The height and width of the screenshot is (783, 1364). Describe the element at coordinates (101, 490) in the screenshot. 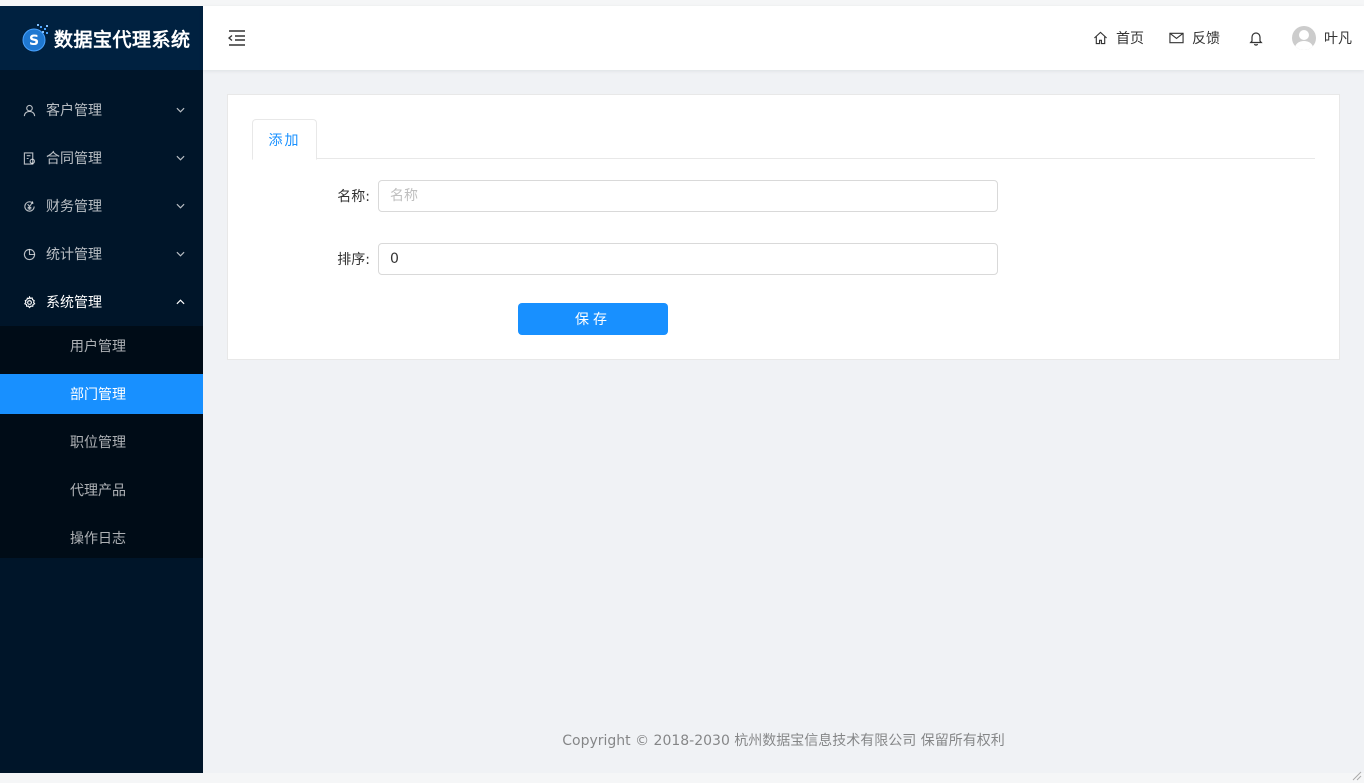

I see `sidebar-subitem-agent-products: 代理产品` at that location.